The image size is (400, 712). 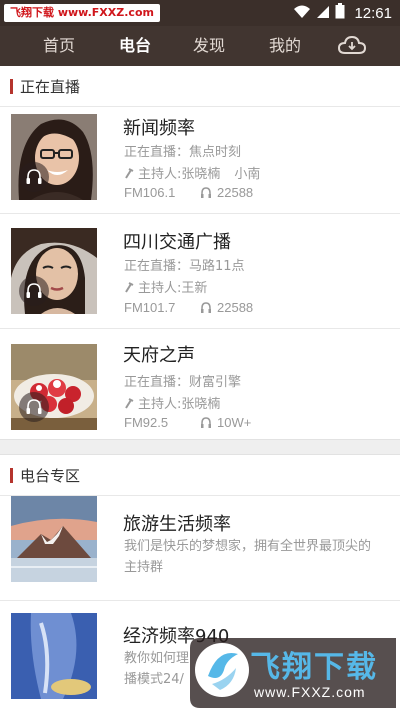 I want to click on listener-count: 10W+, so click(x=225, y=422).